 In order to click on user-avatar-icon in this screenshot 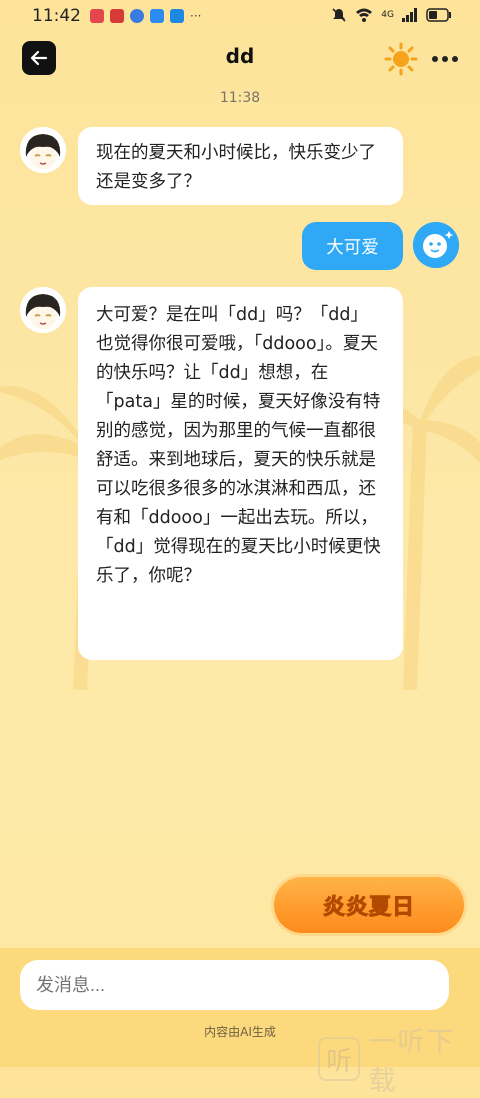, I will do `click(436, 245)`.